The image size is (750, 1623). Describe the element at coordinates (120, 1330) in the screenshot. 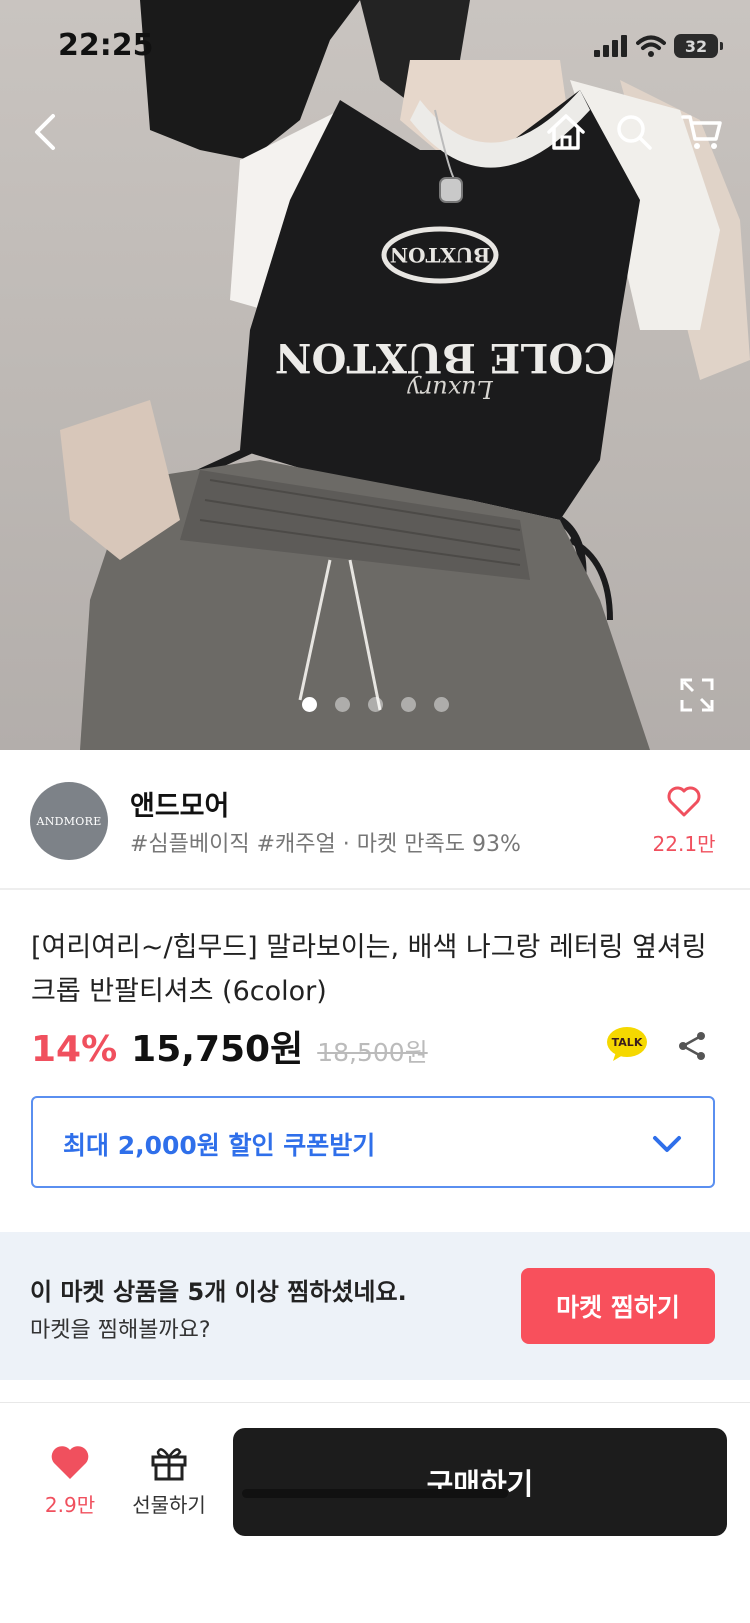

I see `banner-subline: 마켓을 찜해볼까요?` at that location.